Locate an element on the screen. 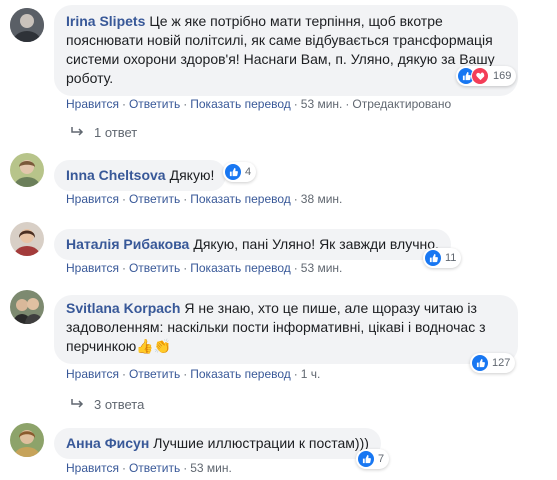  love-icon is located at coordinates (480, 76).